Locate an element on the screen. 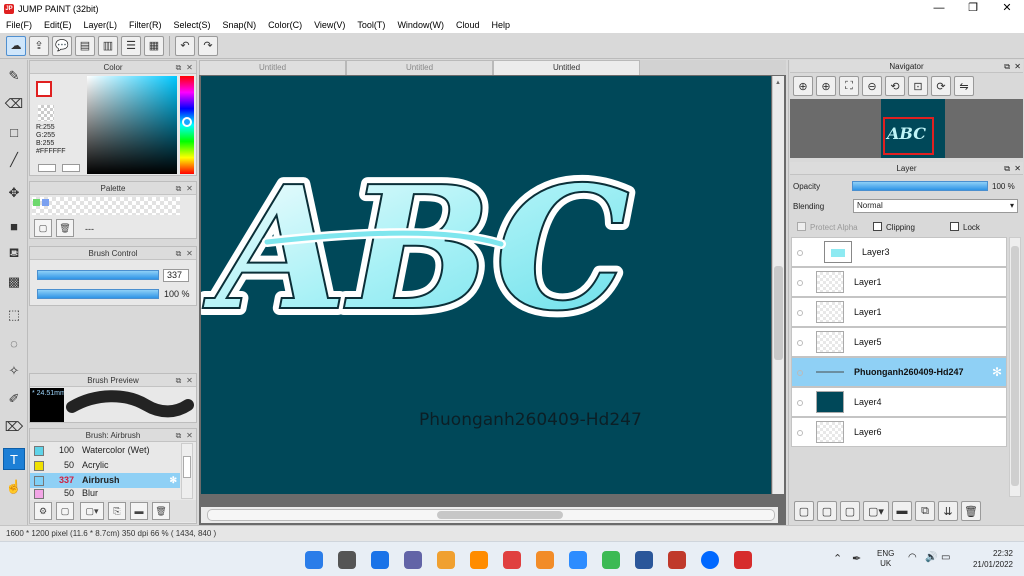  page-icon: ▥ is located at coordinates (108, 45).